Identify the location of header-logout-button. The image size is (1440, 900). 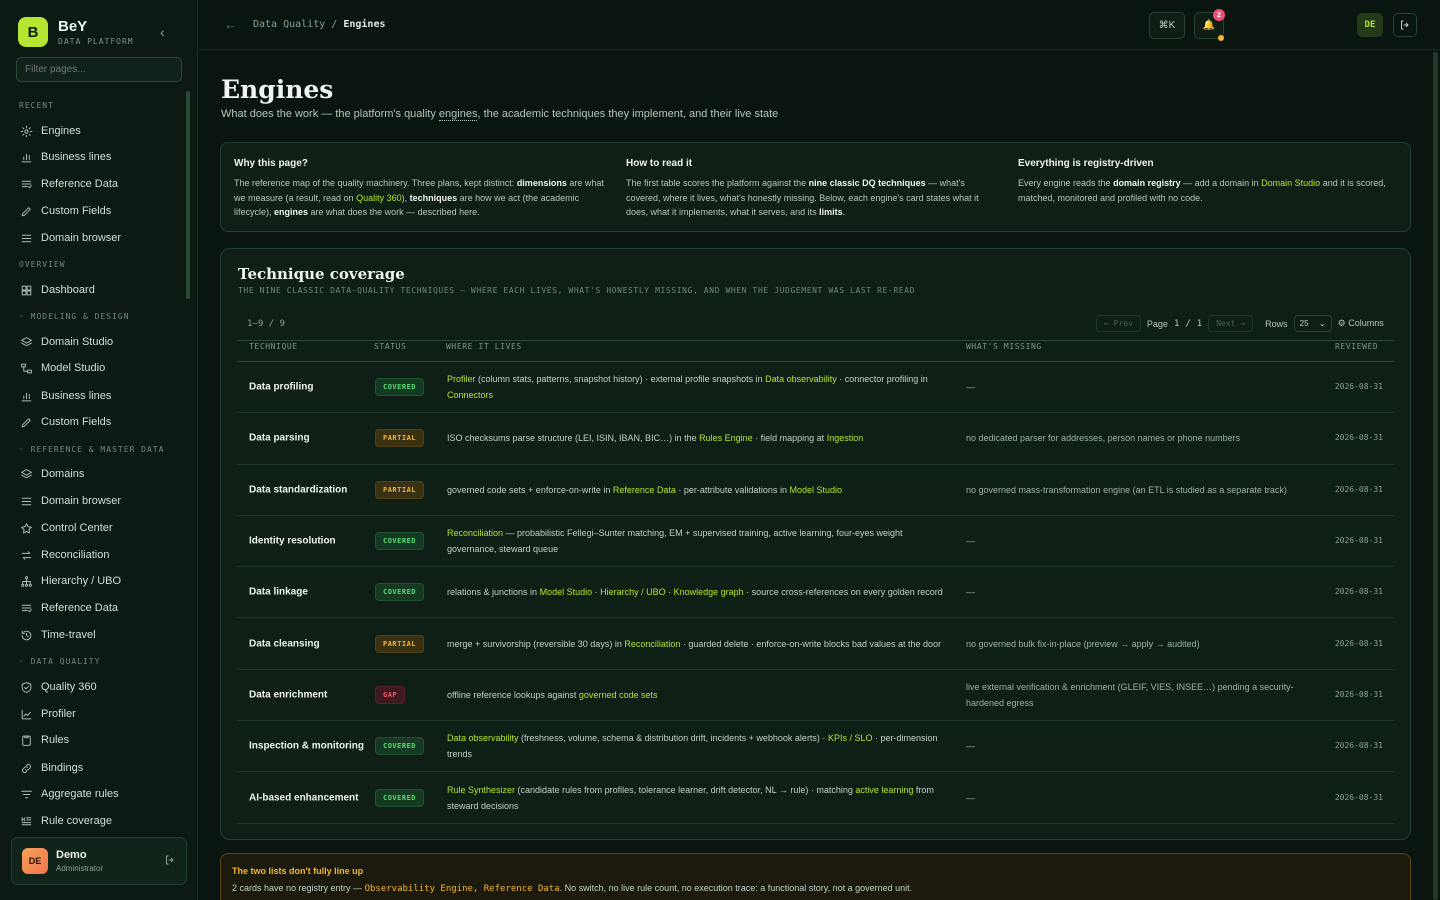
(1405, 25).